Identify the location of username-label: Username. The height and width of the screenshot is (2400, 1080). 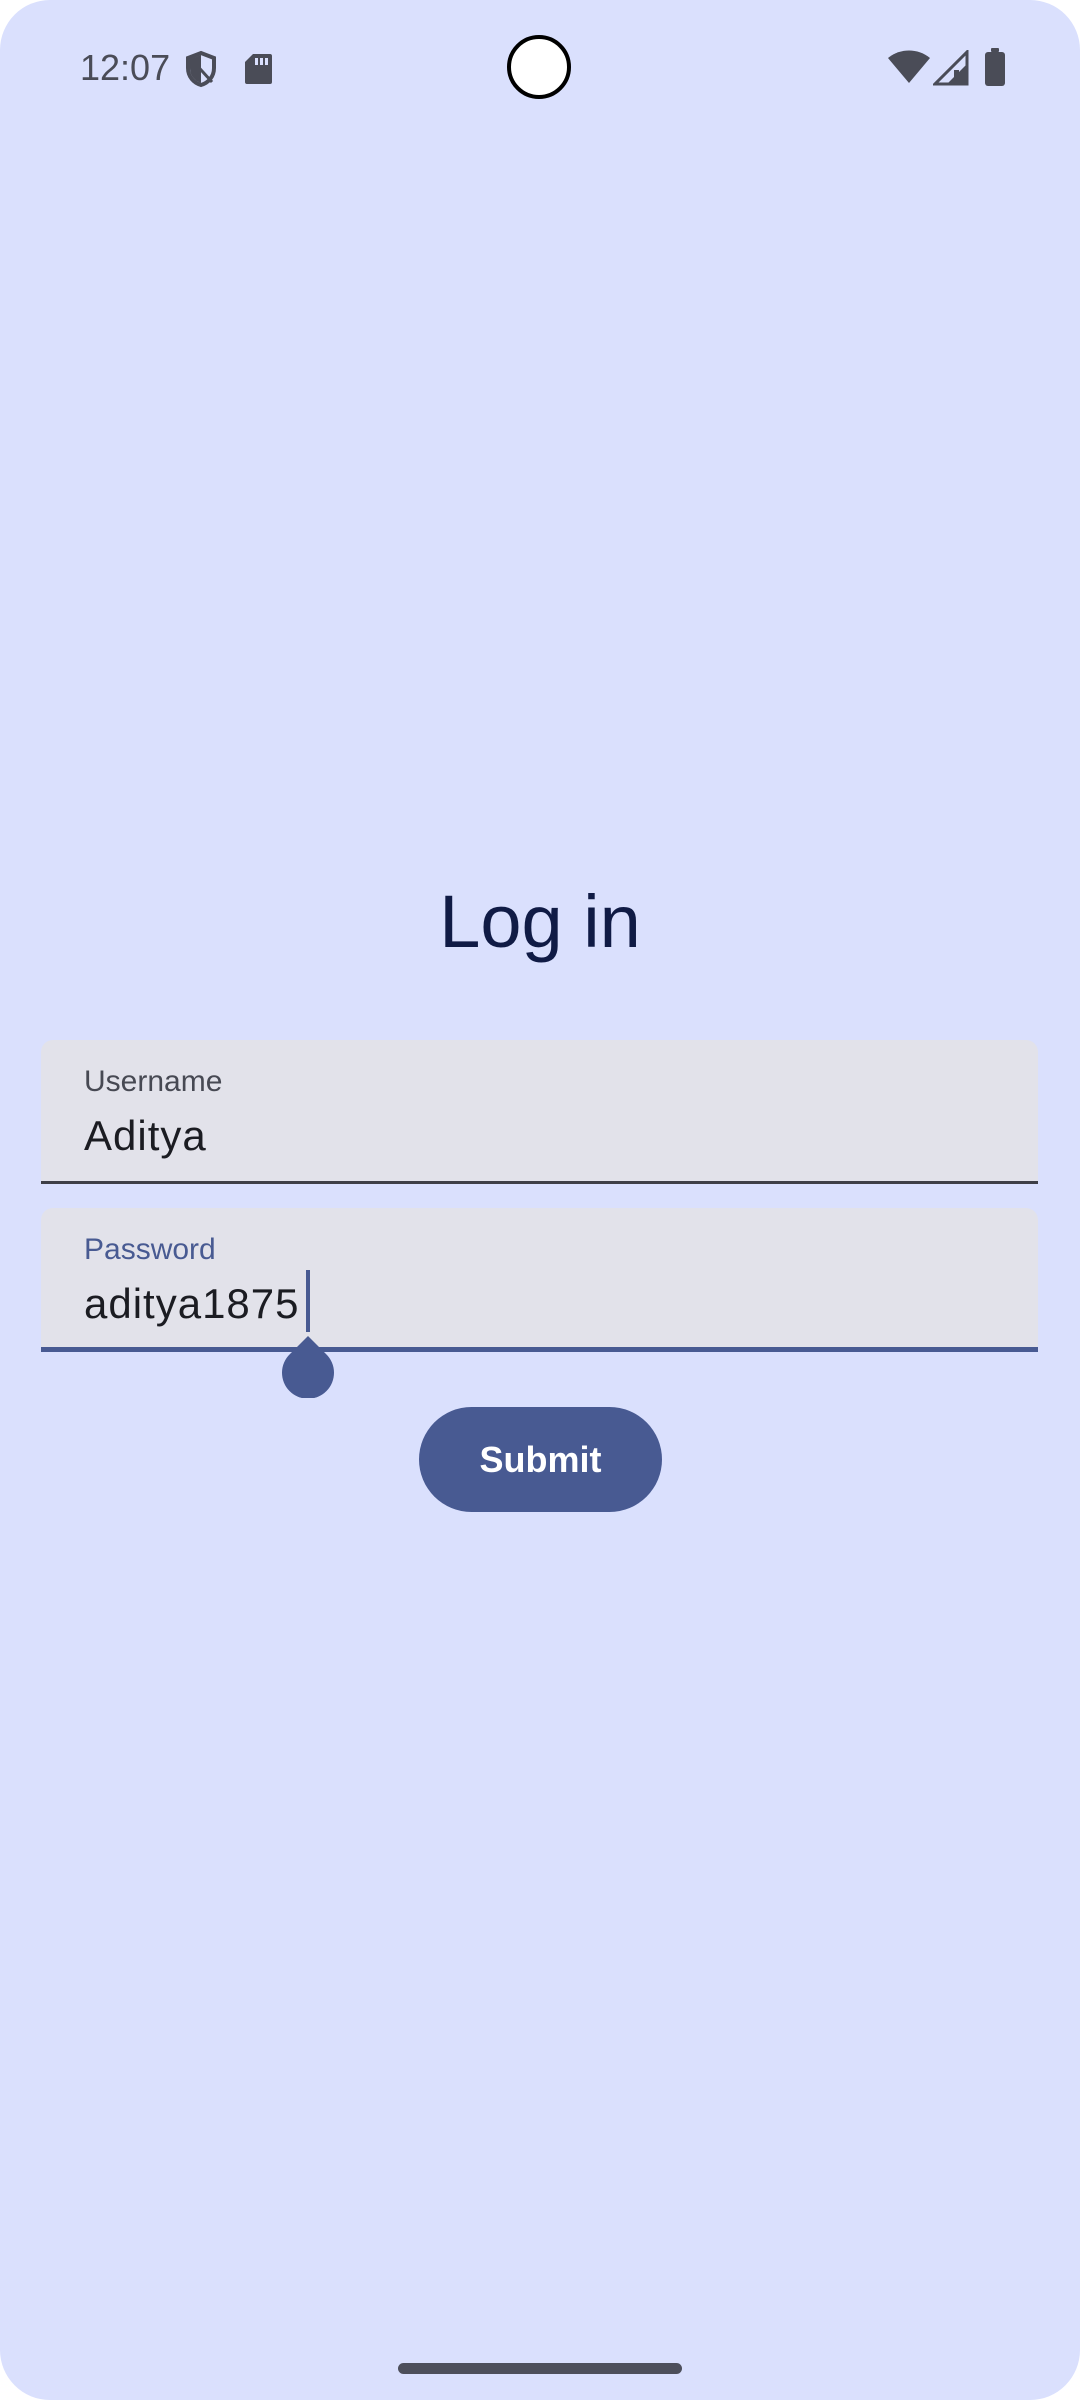
(153, 1081).